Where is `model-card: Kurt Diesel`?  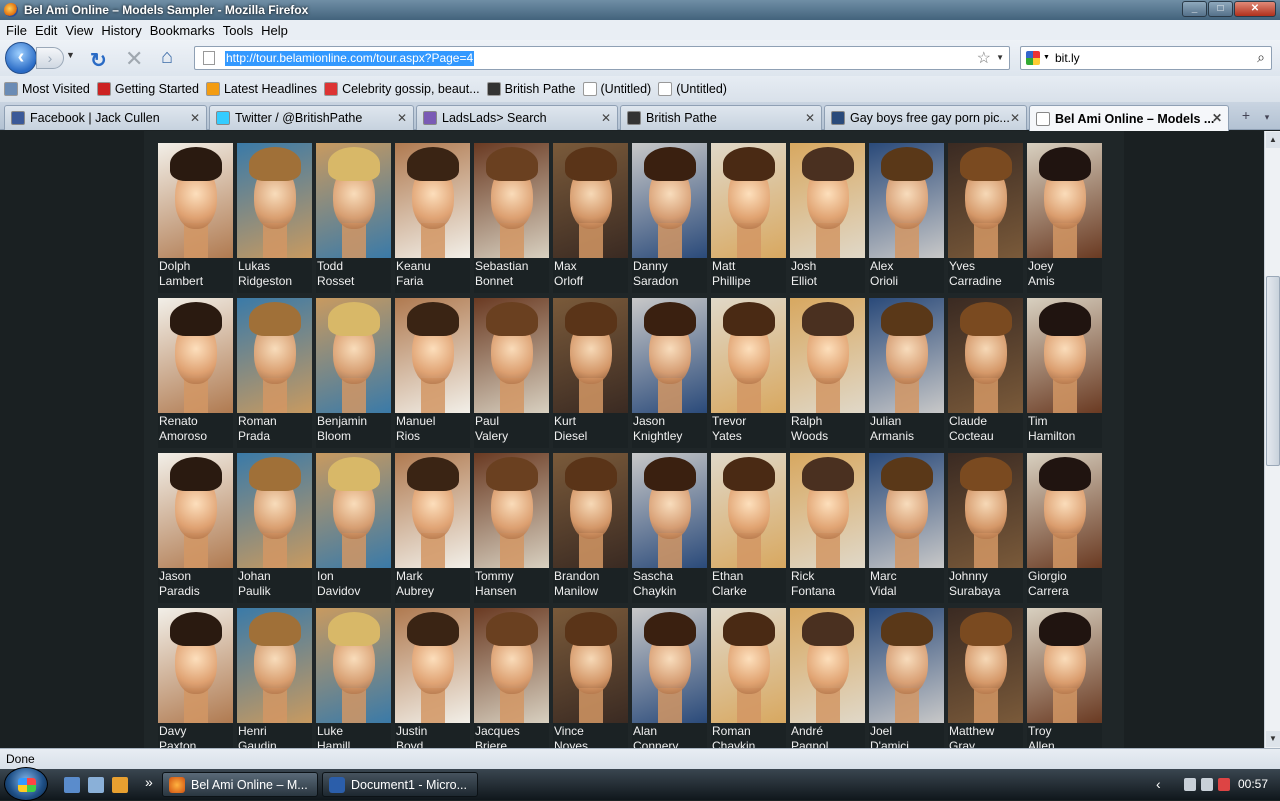
model-card: Kurt Diesel is located at coordinates (590, 373).